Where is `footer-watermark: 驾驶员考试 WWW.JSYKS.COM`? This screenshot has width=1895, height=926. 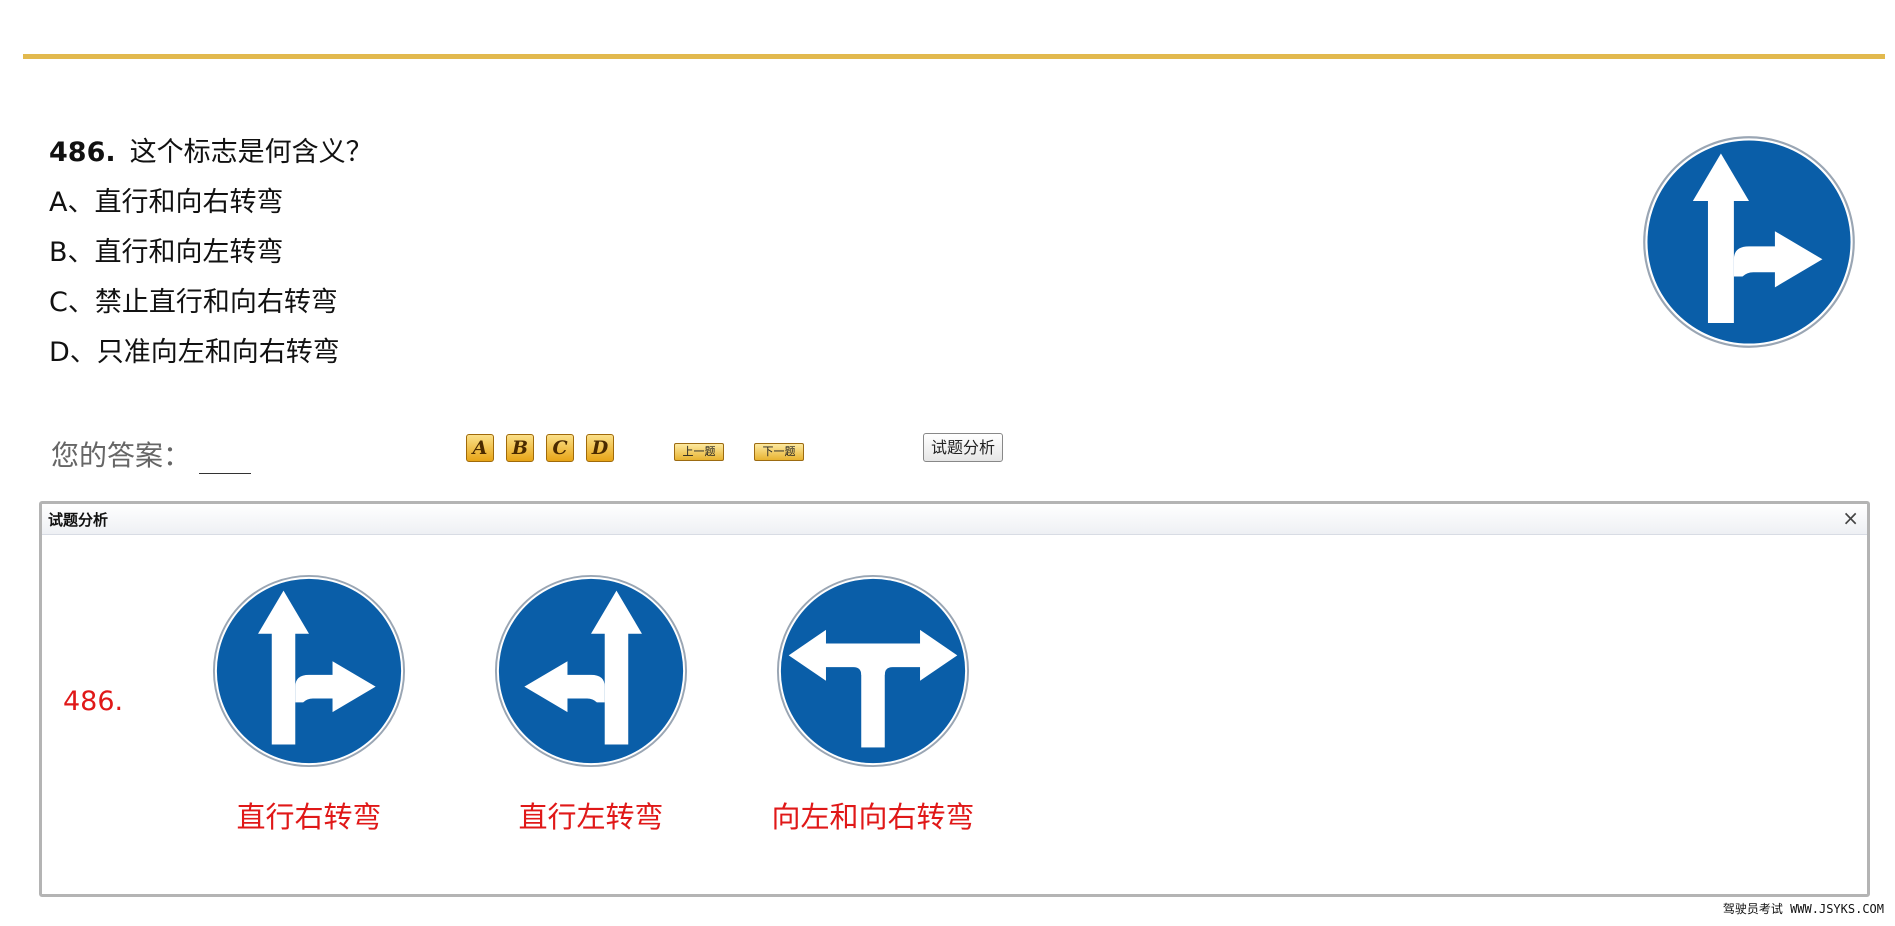
footer-watermark: 驾驶员考试 WWW.JSYKS.COM is located at coordinates (1803, 909).